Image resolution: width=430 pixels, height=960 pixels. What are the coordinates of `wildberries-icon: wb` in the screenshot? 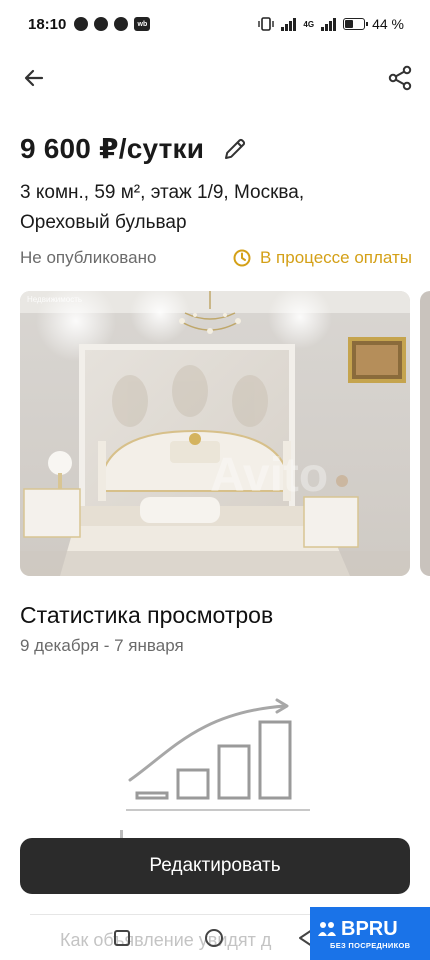 It's located at (142, 24).